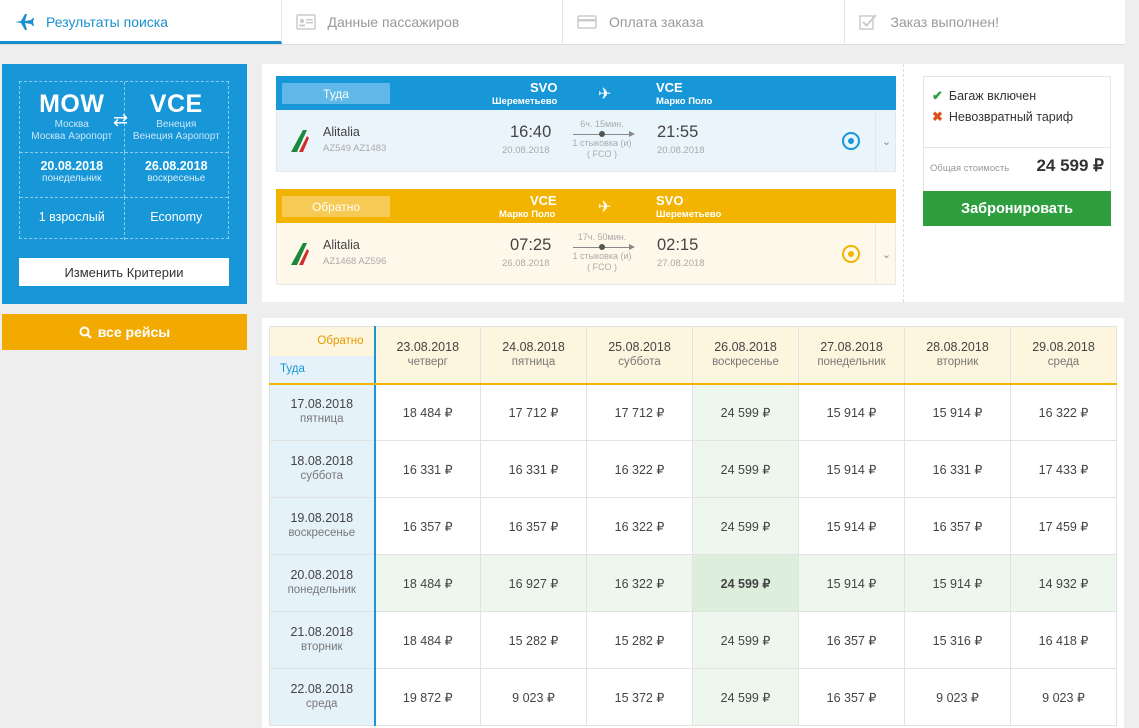 The height and width of the screenshot is (728, 1139). What do you see at coordinates (177, 174) in the screenshot?
I see `return-date-block: 26.08.2018 воскресенье` at bounding box center [177, 174].